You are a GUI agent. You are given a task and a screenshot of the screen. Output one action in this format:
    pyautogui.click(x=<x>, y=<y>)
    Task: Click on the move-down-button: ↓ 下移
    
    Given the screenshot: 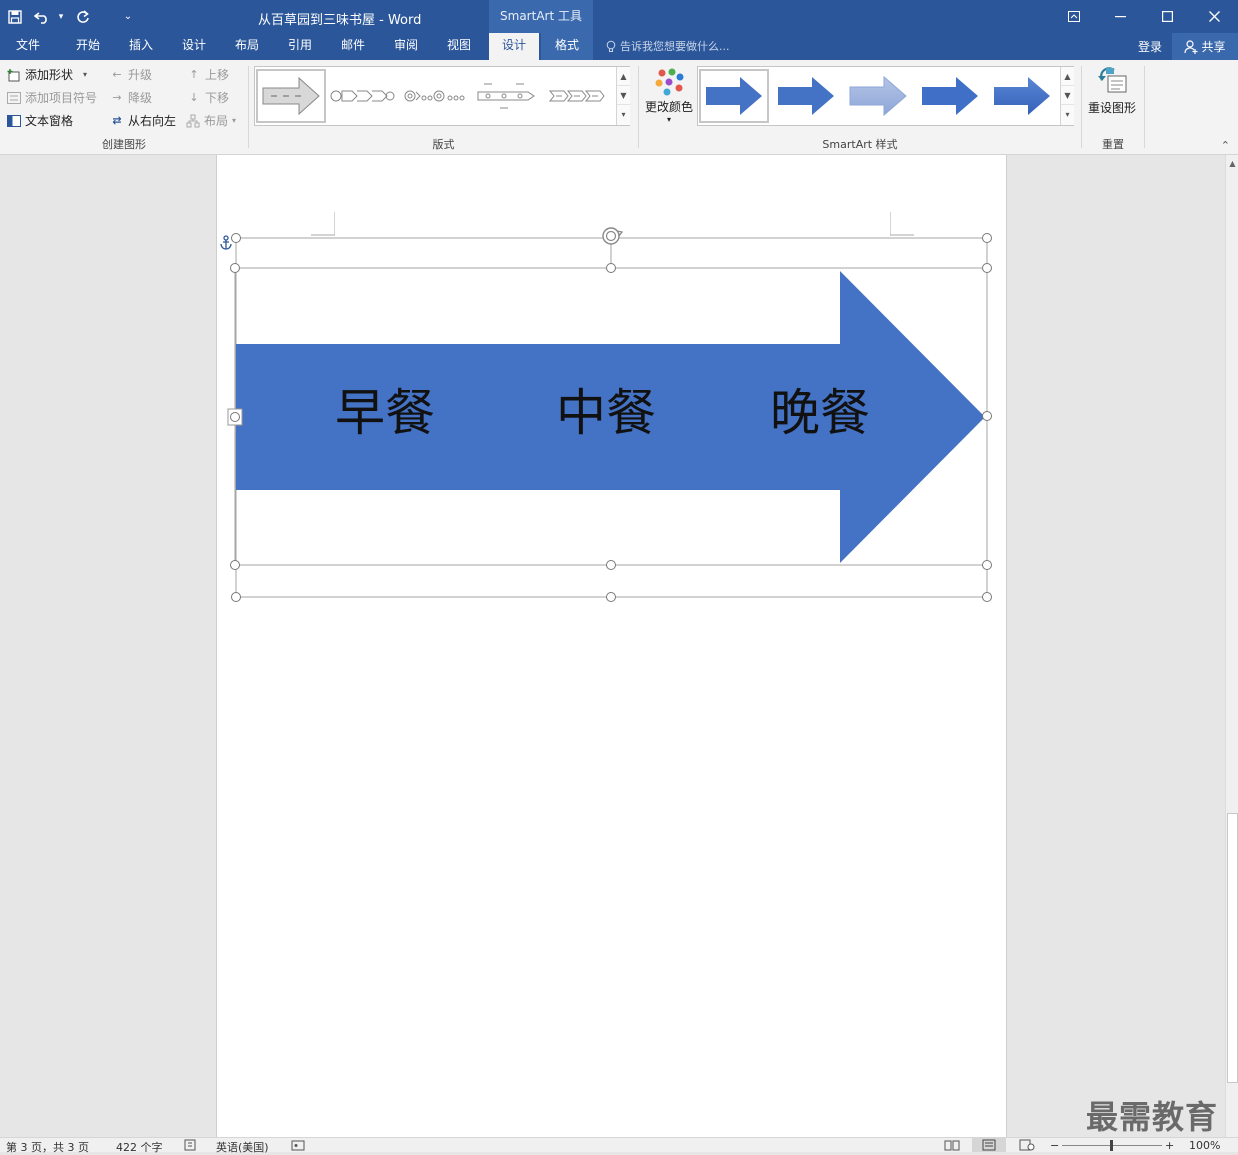 What is the action you would take?
    pyautogui.click(x=208, y=97)
    